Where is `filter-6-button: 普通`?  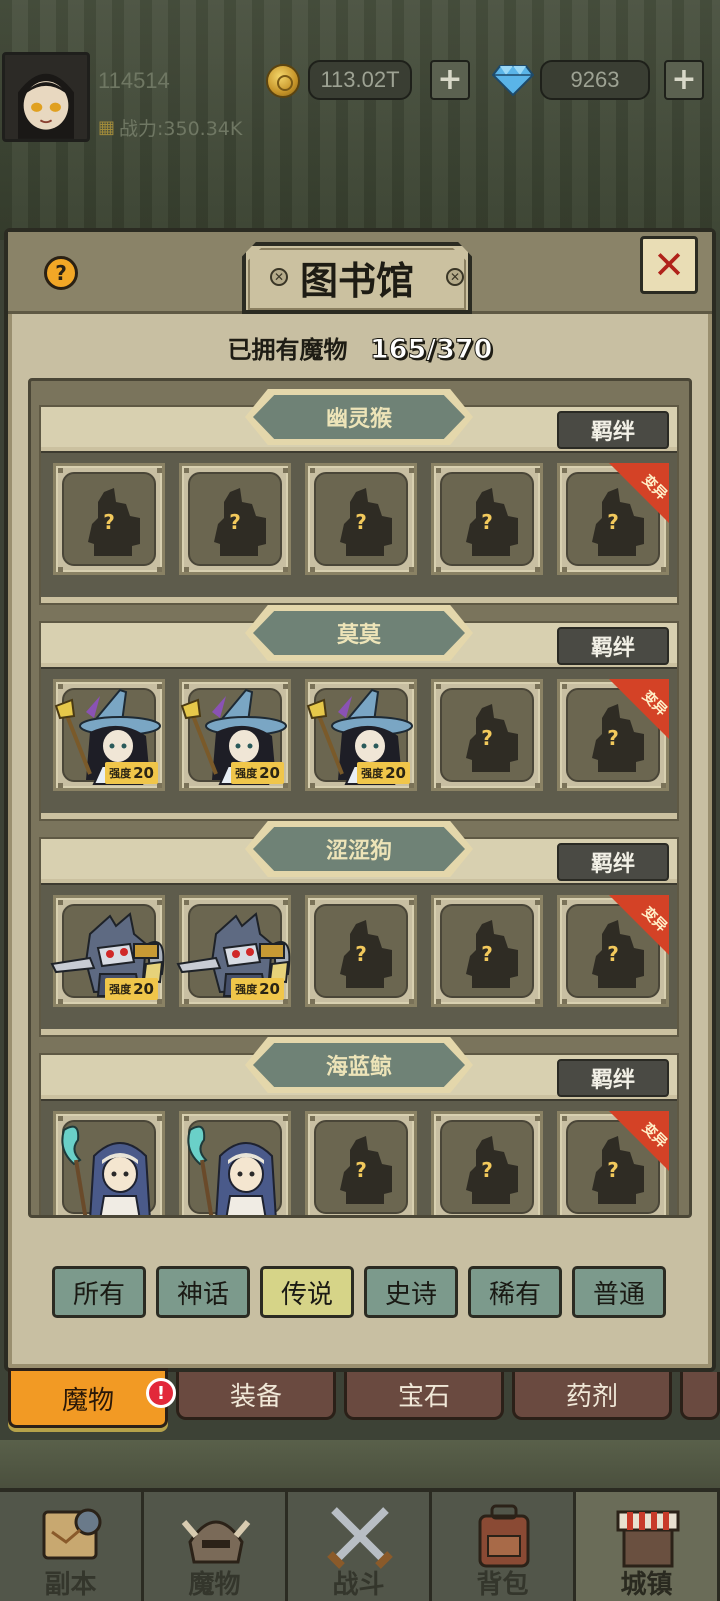 filter-6-button: 普通 is located at coordinates (619, 1292).